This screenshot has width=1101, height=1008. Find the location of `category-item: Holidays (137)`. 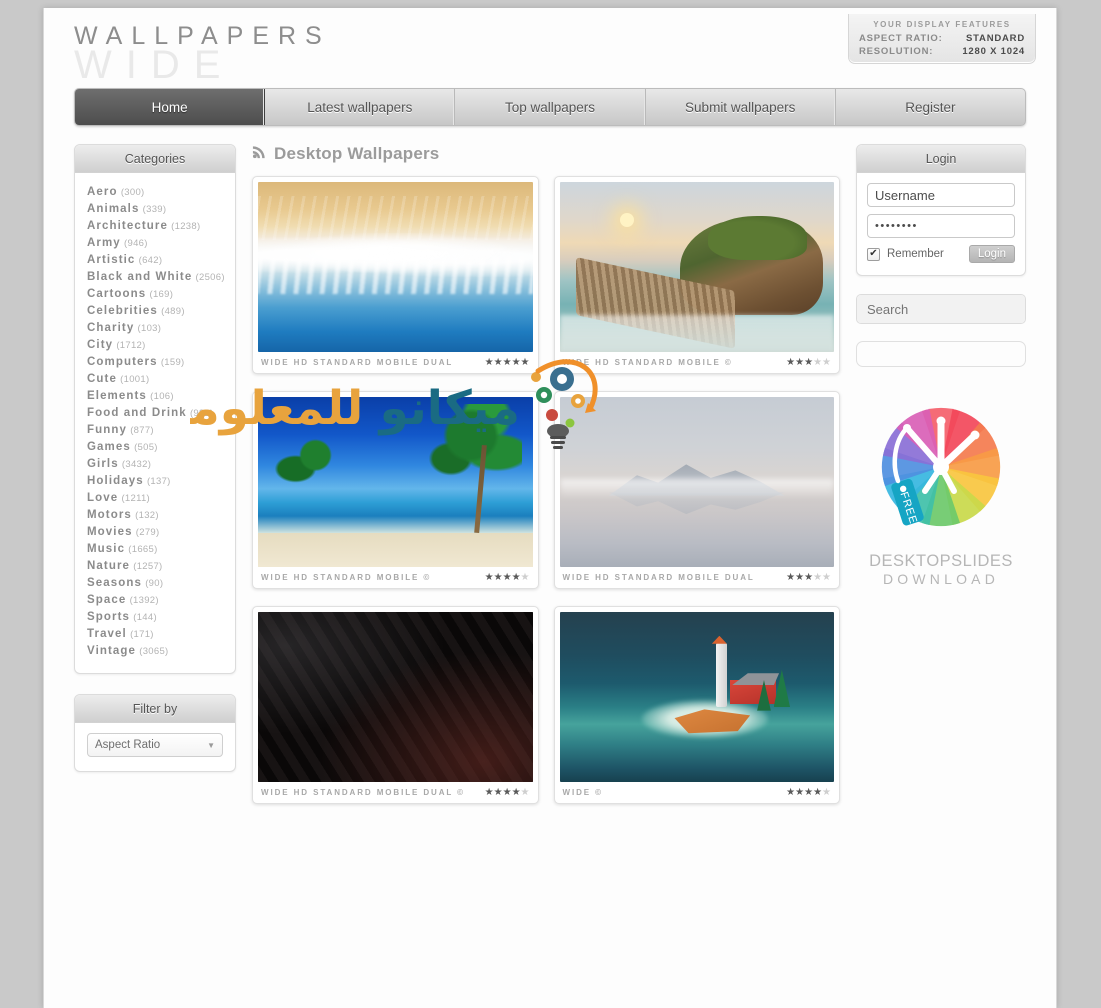

category-item: Holidays (137) is located at coordinates (155, 480).